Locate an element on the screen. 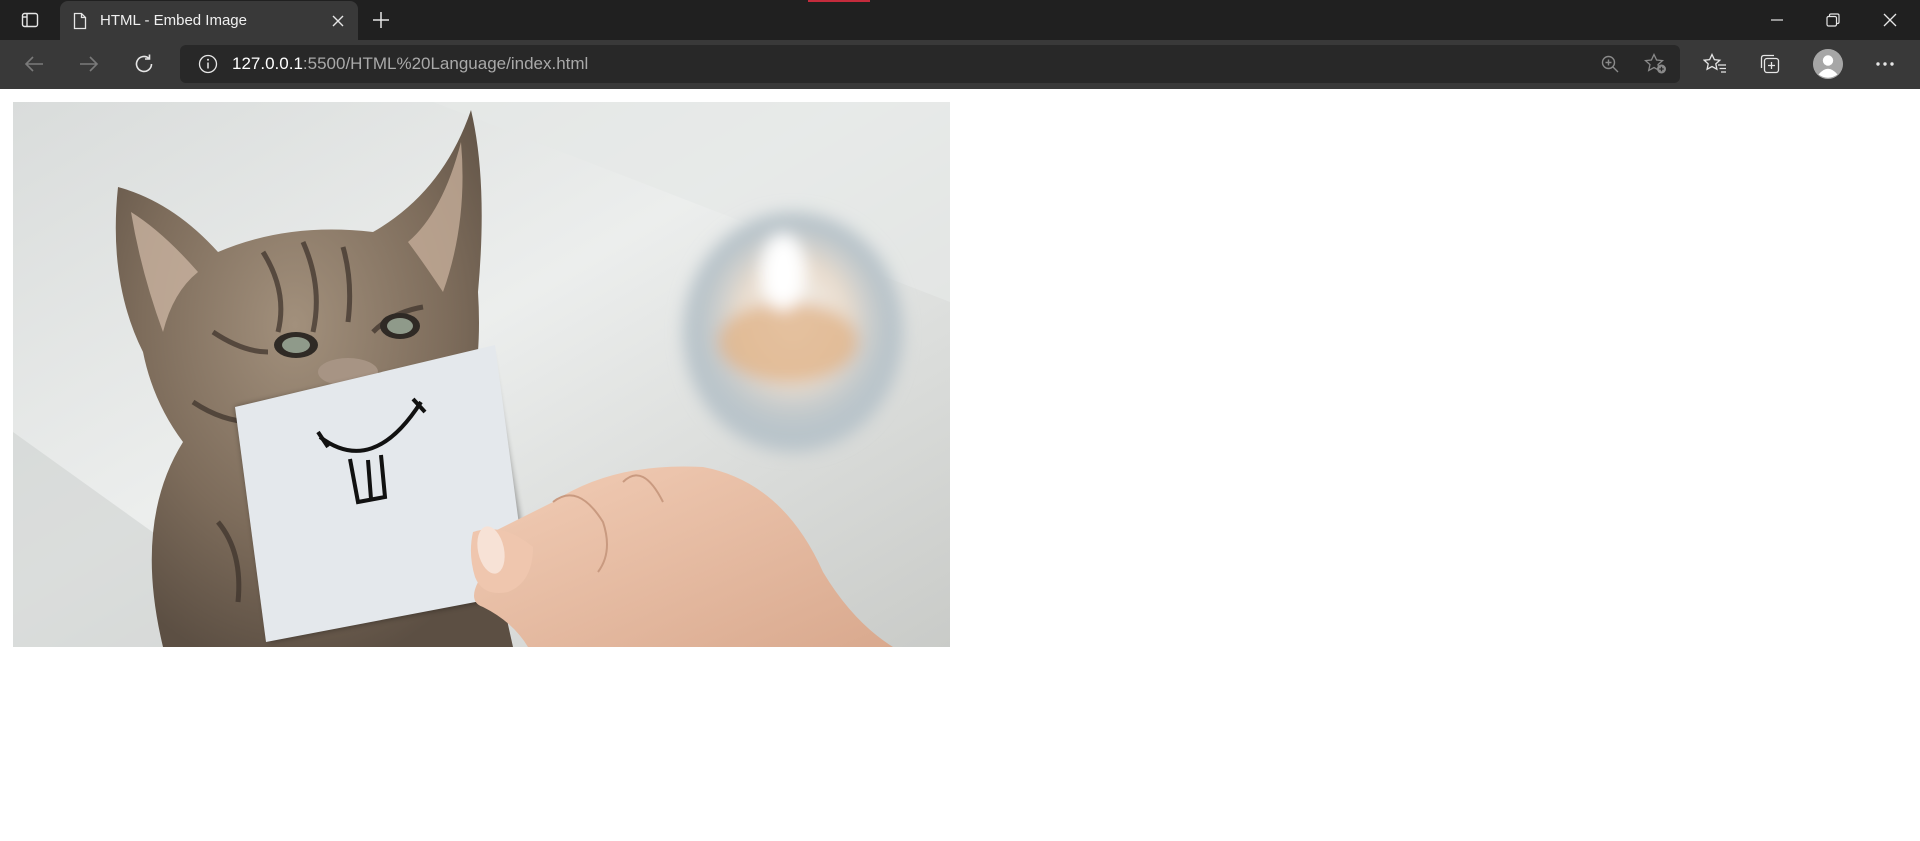 The image size is (1920, 841). refresh-button is located at coordinates (144, 64).